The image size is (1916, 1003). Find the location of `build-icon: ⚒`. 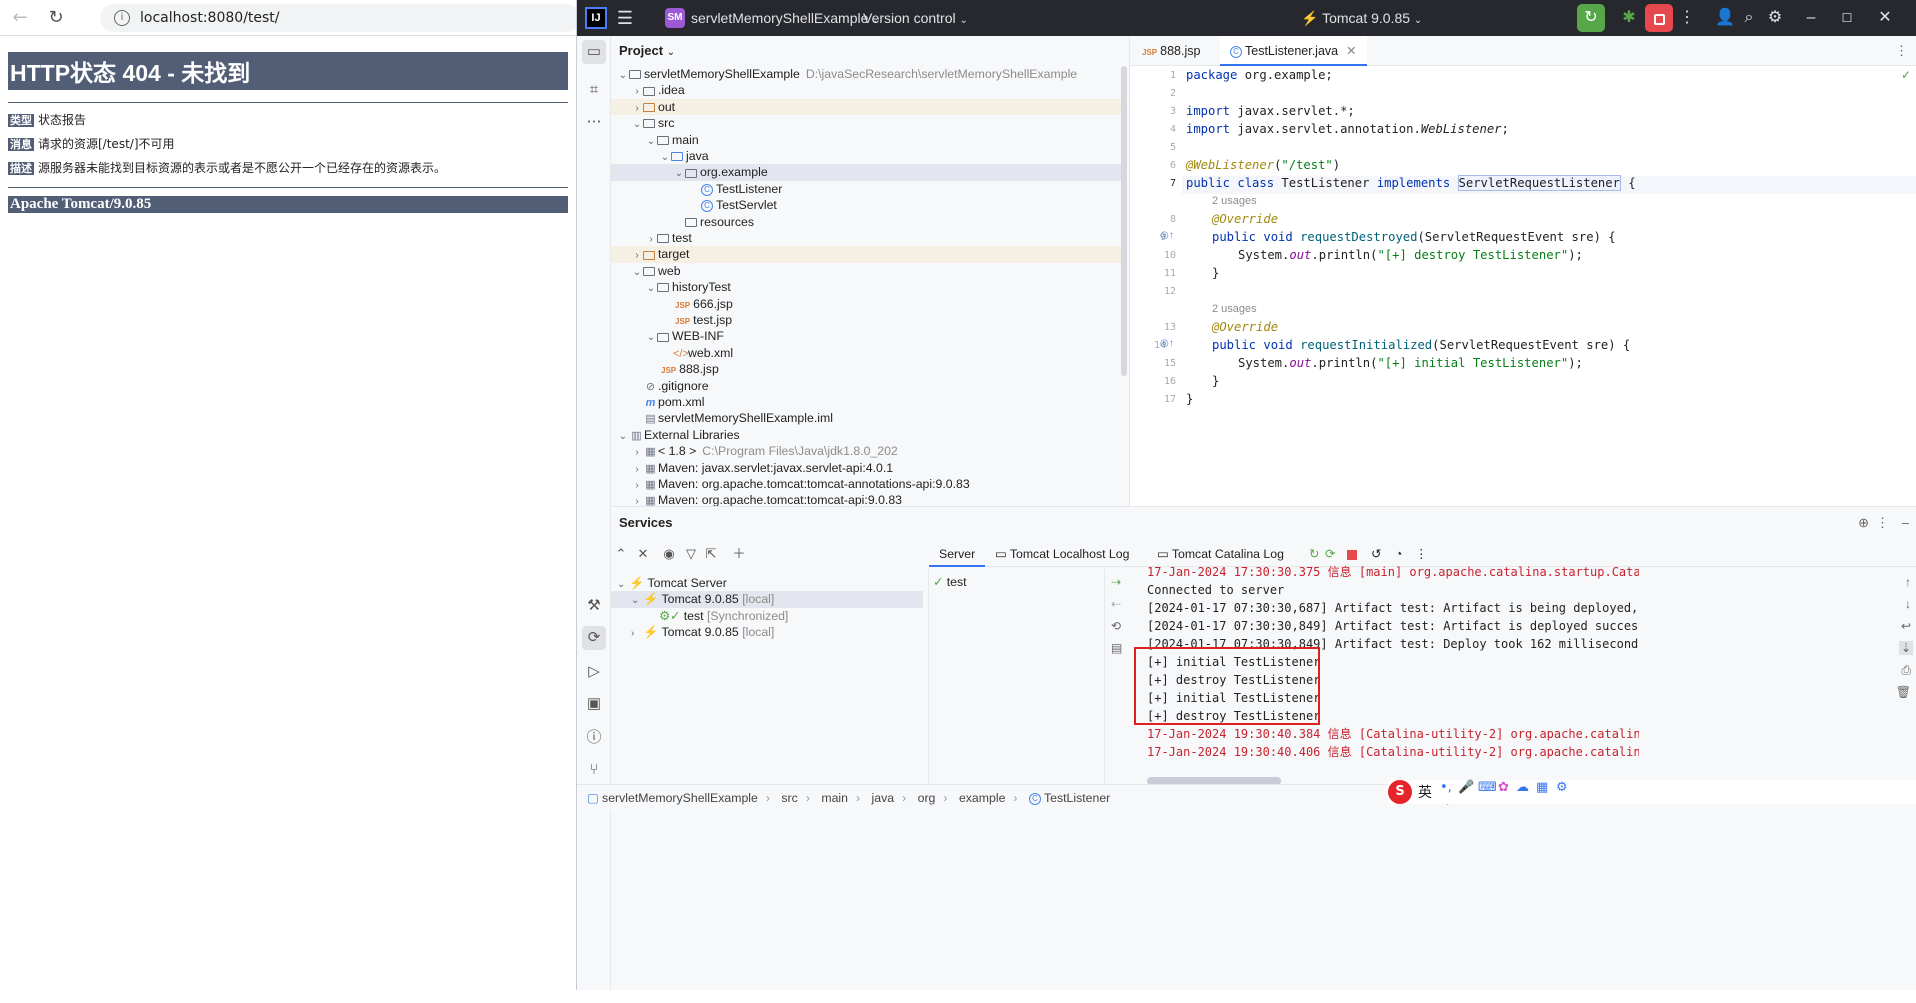

build-icon: ⚒ is located at coordinates (594, 606).